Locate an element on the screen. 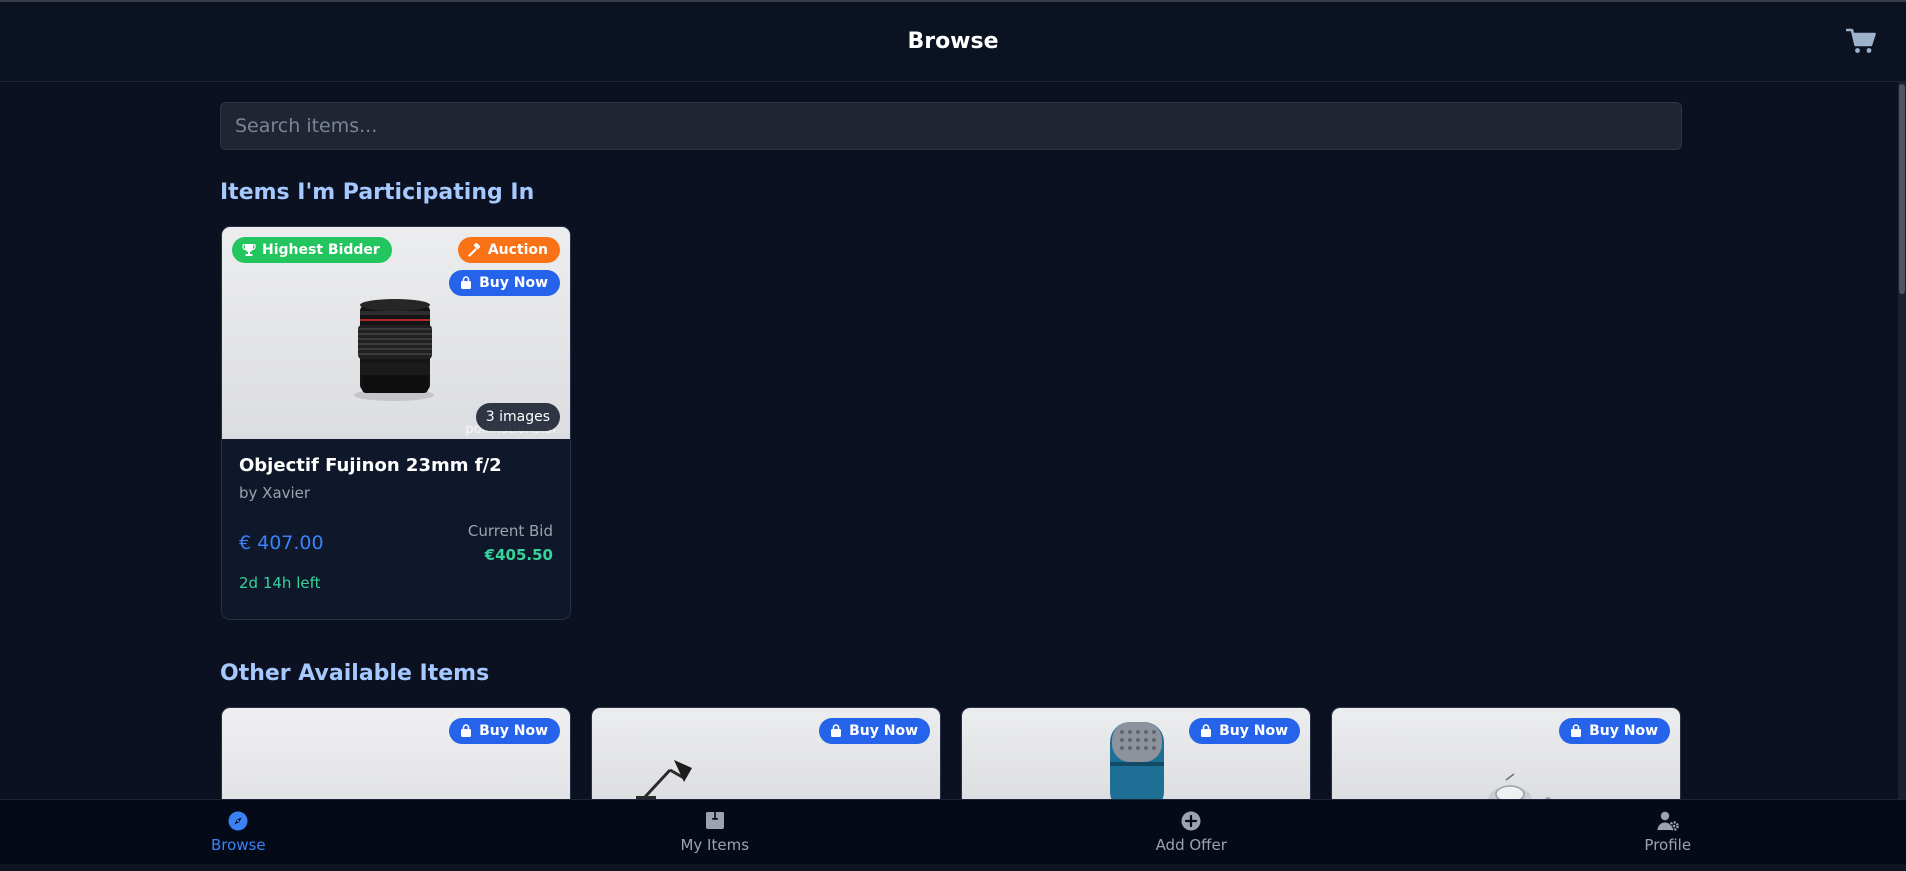  nav-browse: Browse is located at coordinates (238, 832).